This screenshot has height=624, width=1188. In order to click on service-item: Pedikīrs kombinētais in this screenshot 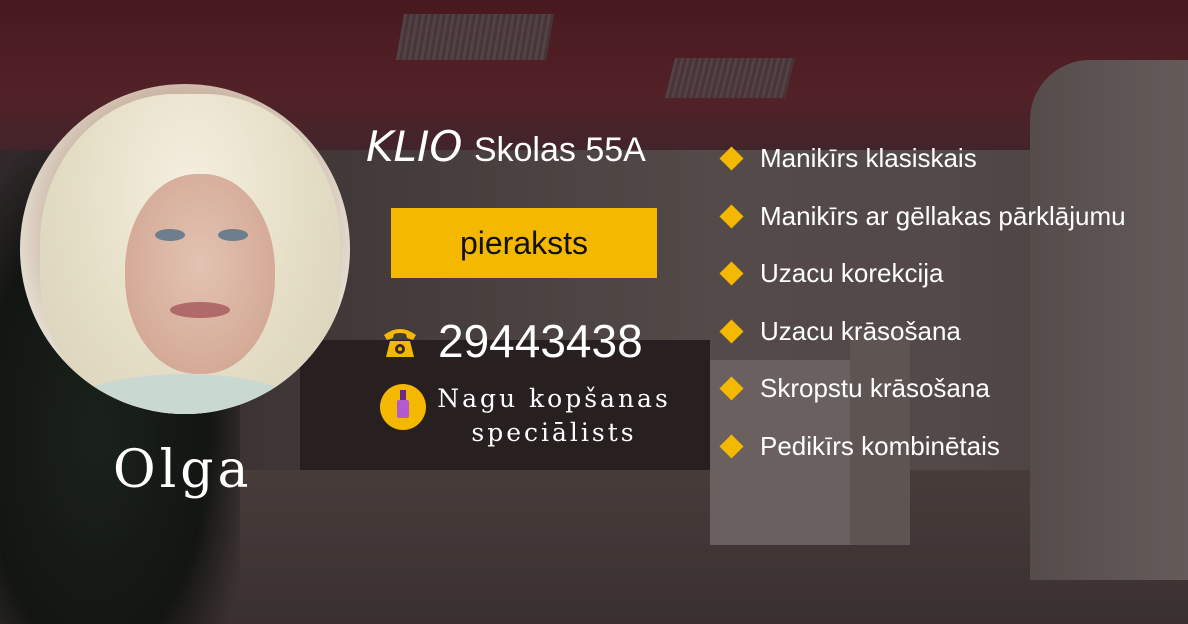, I will do `click(922, 447)`.